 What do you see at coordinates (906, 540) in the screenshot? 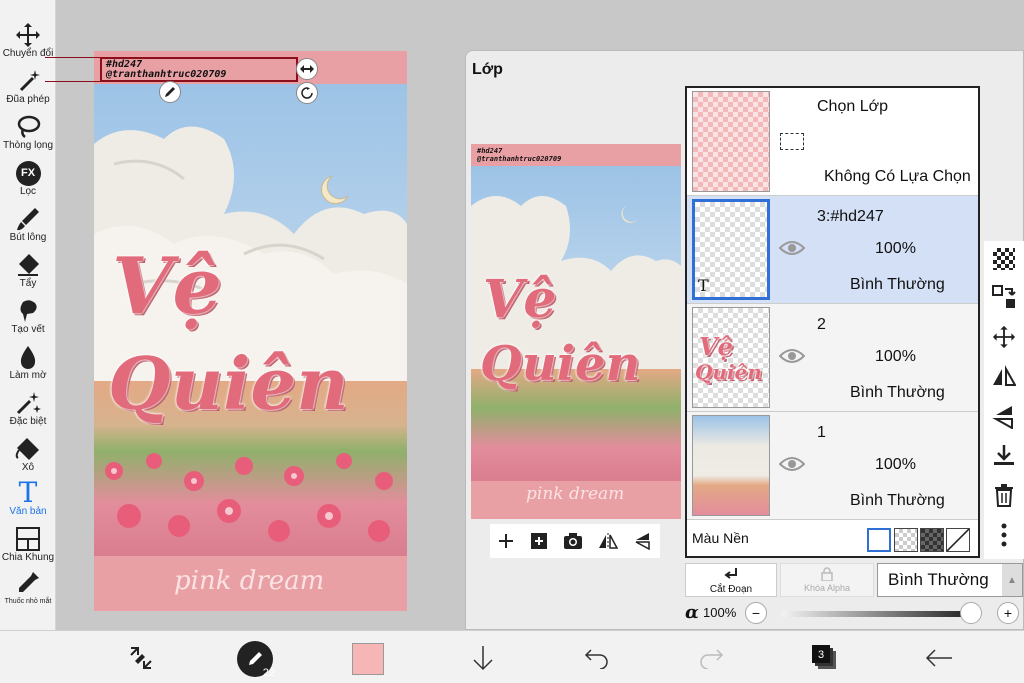
I see `bg-transparent-swatch` at bounding box center [906, 540].